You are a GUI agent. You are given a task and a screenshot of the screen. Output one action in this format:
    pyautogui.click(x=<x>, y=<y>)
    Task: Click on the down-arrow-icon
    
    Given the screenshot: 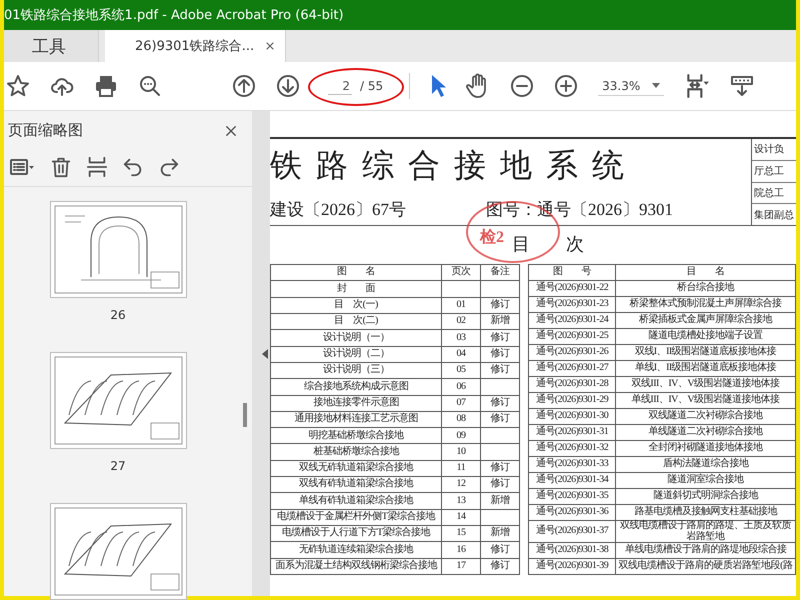 What is the action you would take?
    pyautogui.click(x=288, y=86)
    